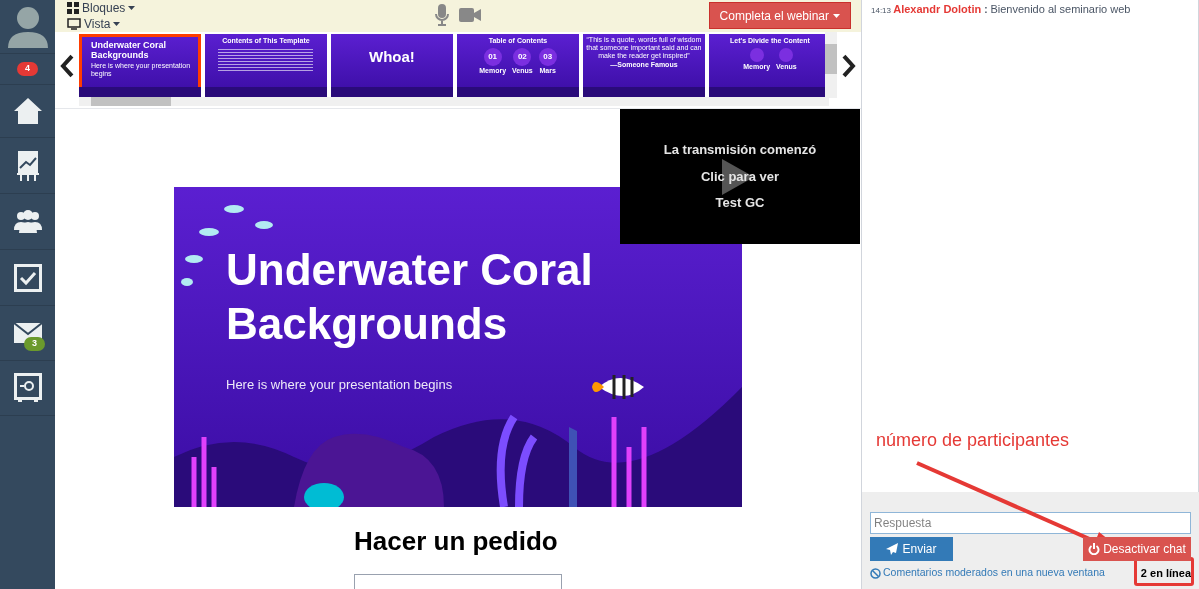  Describe the element at coordinates (27, 221) in the screenshot. I see `people-icon` at that location.